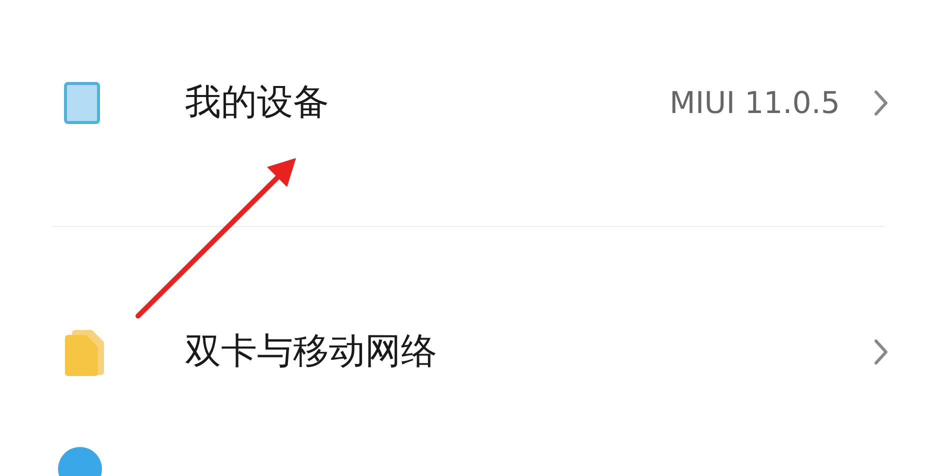 This screenshot has height=476, width=944. I want to click on item-label: 我的设备, so click(257, 103).